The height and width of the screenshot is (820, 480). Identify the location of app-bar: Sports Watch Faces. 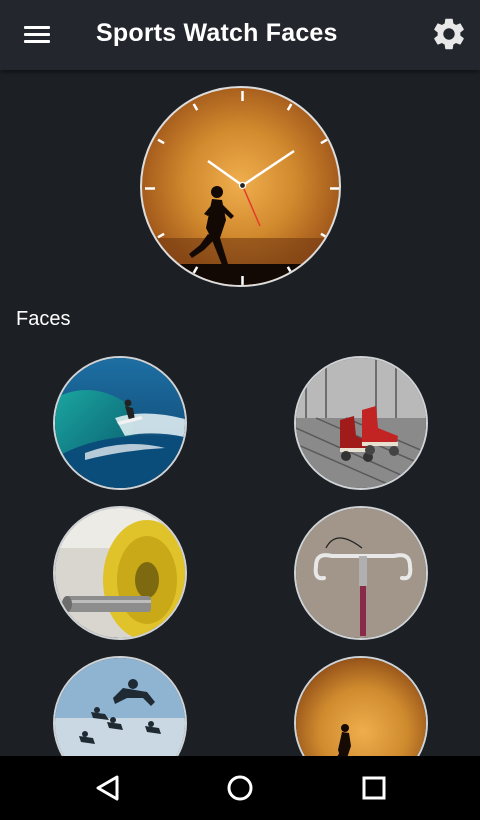
(240, 35).